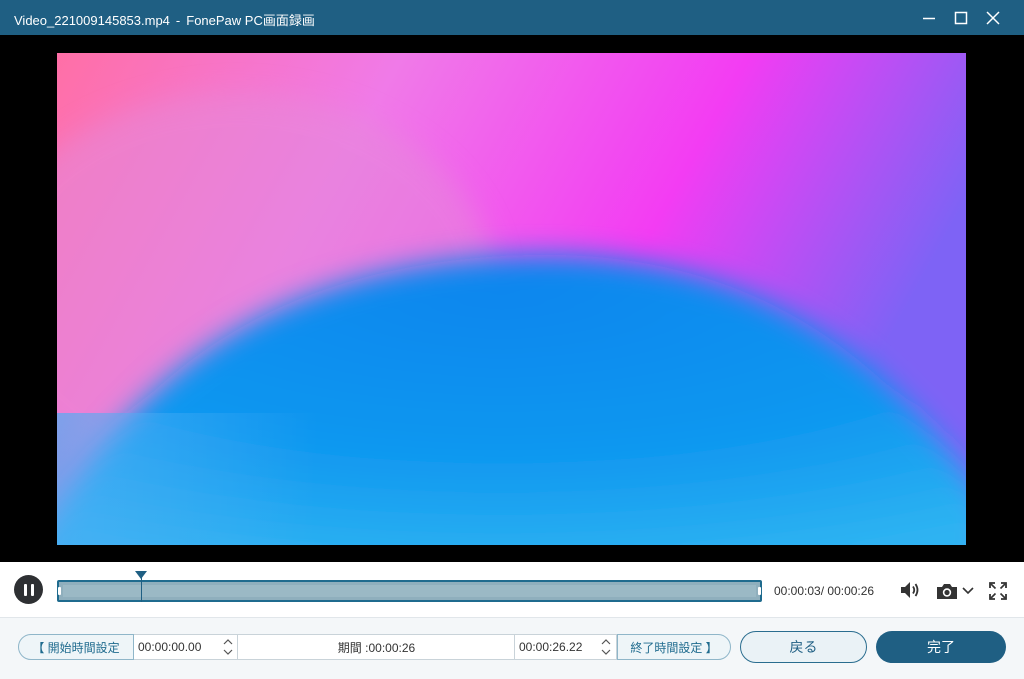 The height and width of the screenshot is (679, 1024). What do you see at coordinates (759, 591) in the screenshot?
I see `trim-end-handle` at bounding box center [759, 591].